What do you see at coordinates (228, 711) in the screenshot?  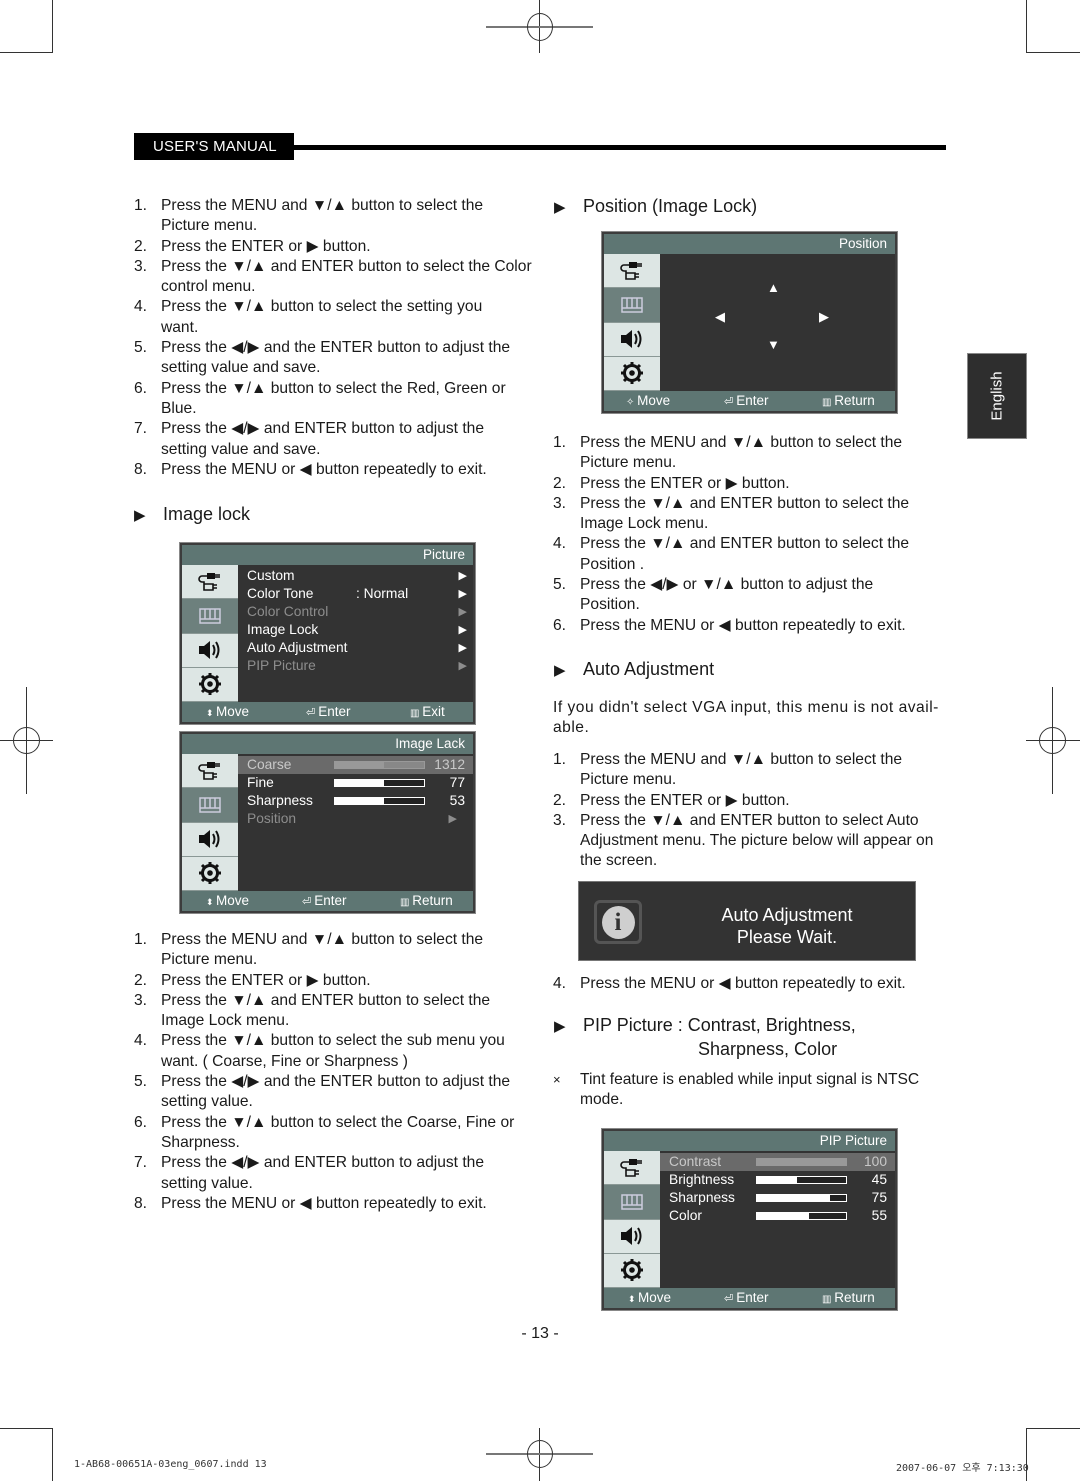 I see `osd-hint-move: ⬍ Move` at bounding box center [228, 711].